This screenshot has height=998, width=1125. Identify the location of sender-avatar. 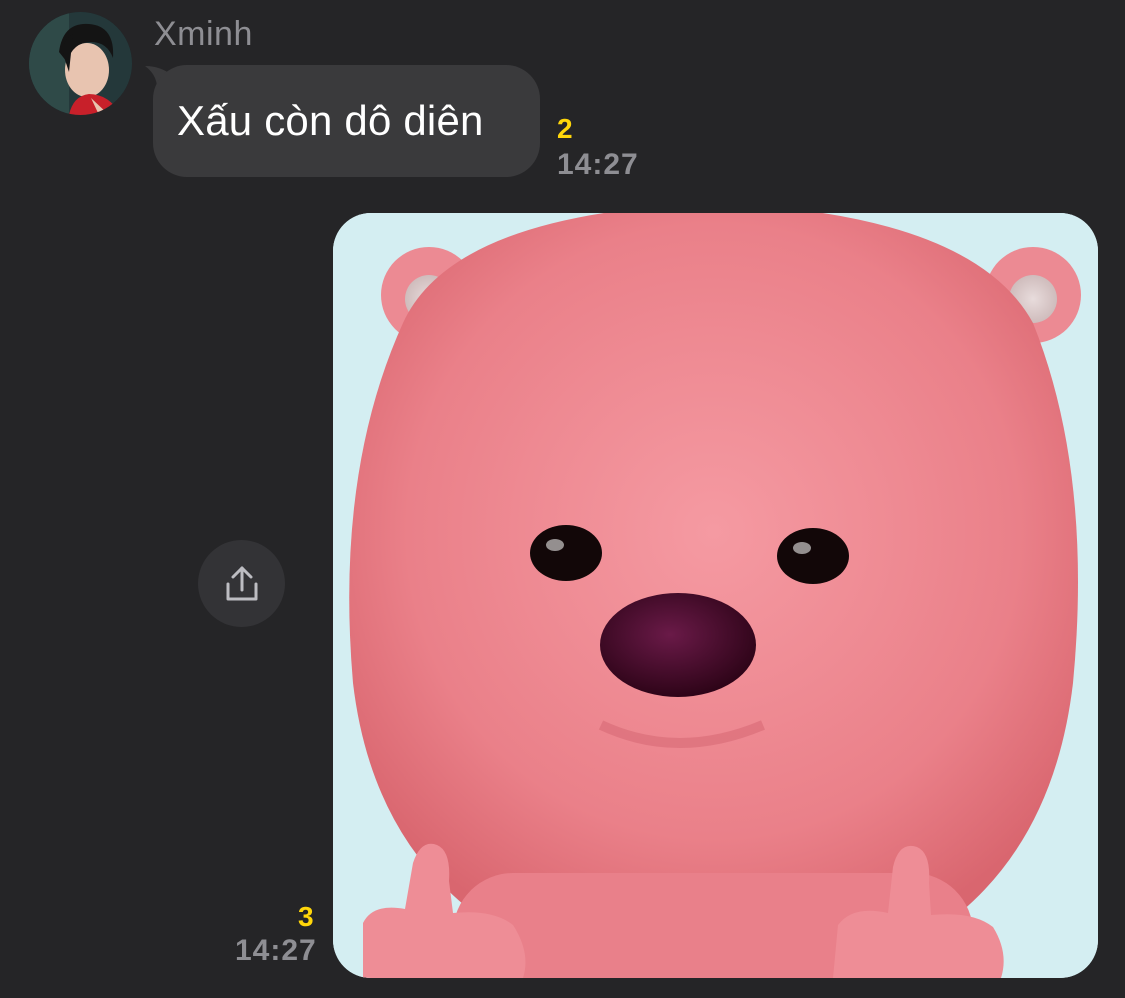
(80, 63).